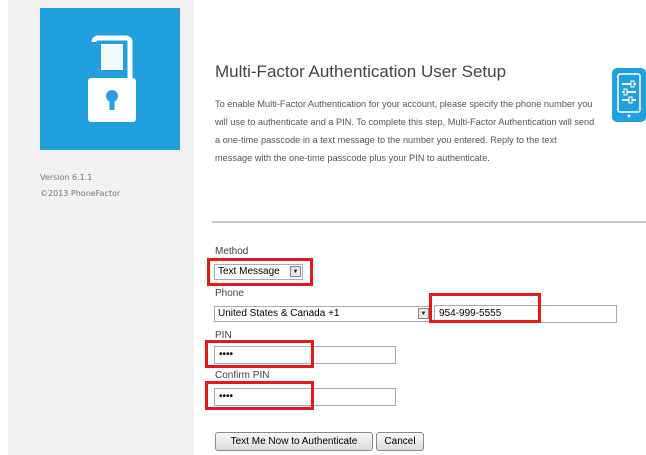  I want to click on phonefactor-logo, so click(110, 79).